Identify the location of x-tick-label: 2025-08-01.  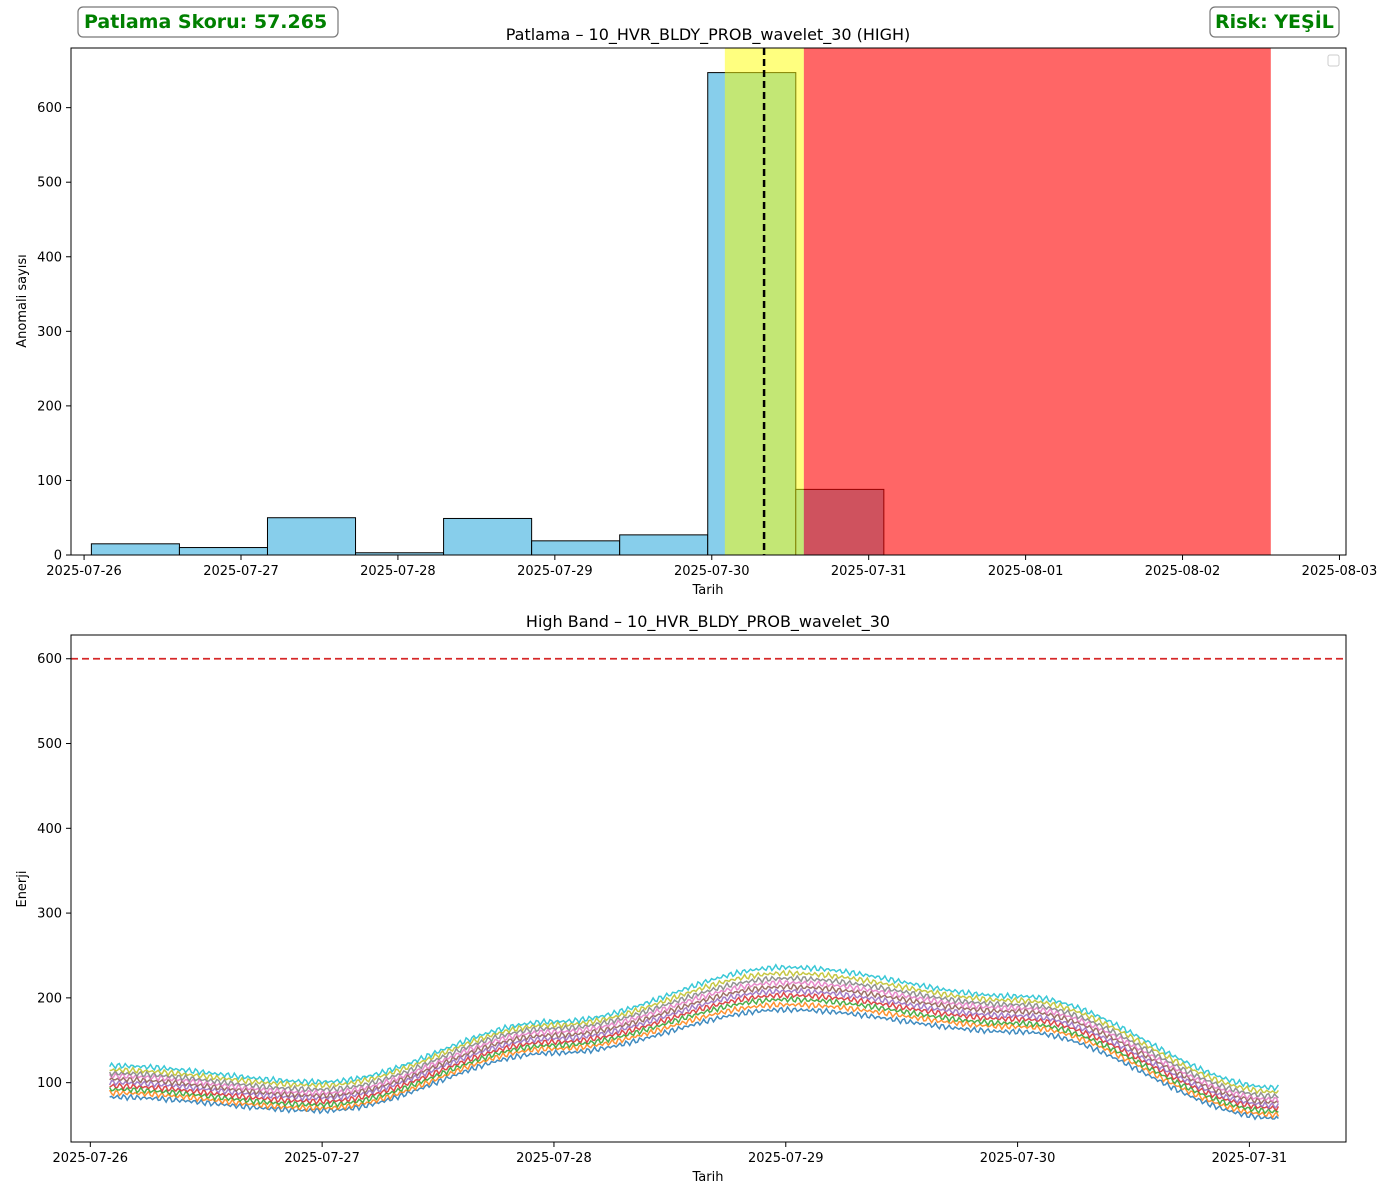
(1026, 571).